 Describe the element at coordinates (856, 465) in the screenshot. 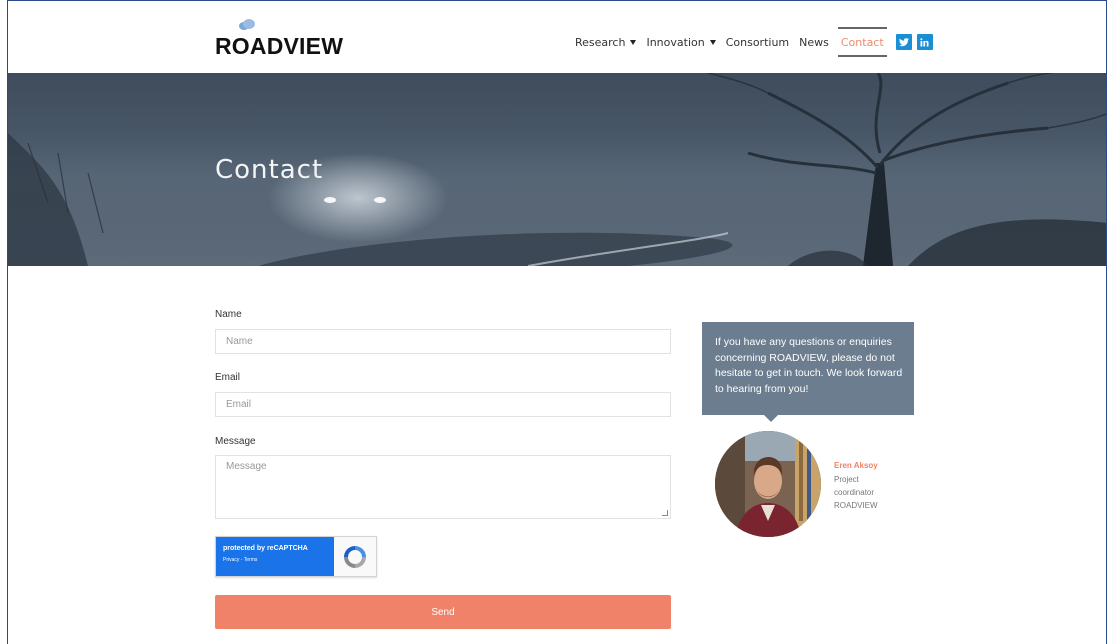

I see `person-name: Eren Aksoy` at that location.